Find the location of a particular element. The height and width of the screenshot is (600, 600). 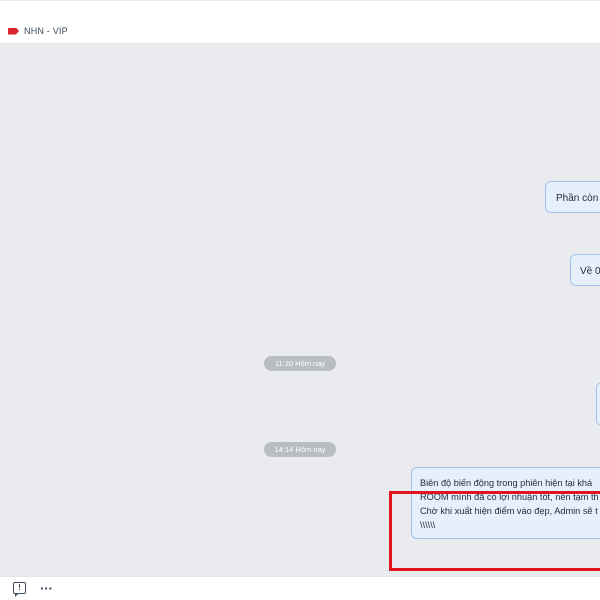

feedback-icon: ! is located at coordinates (19, 589).